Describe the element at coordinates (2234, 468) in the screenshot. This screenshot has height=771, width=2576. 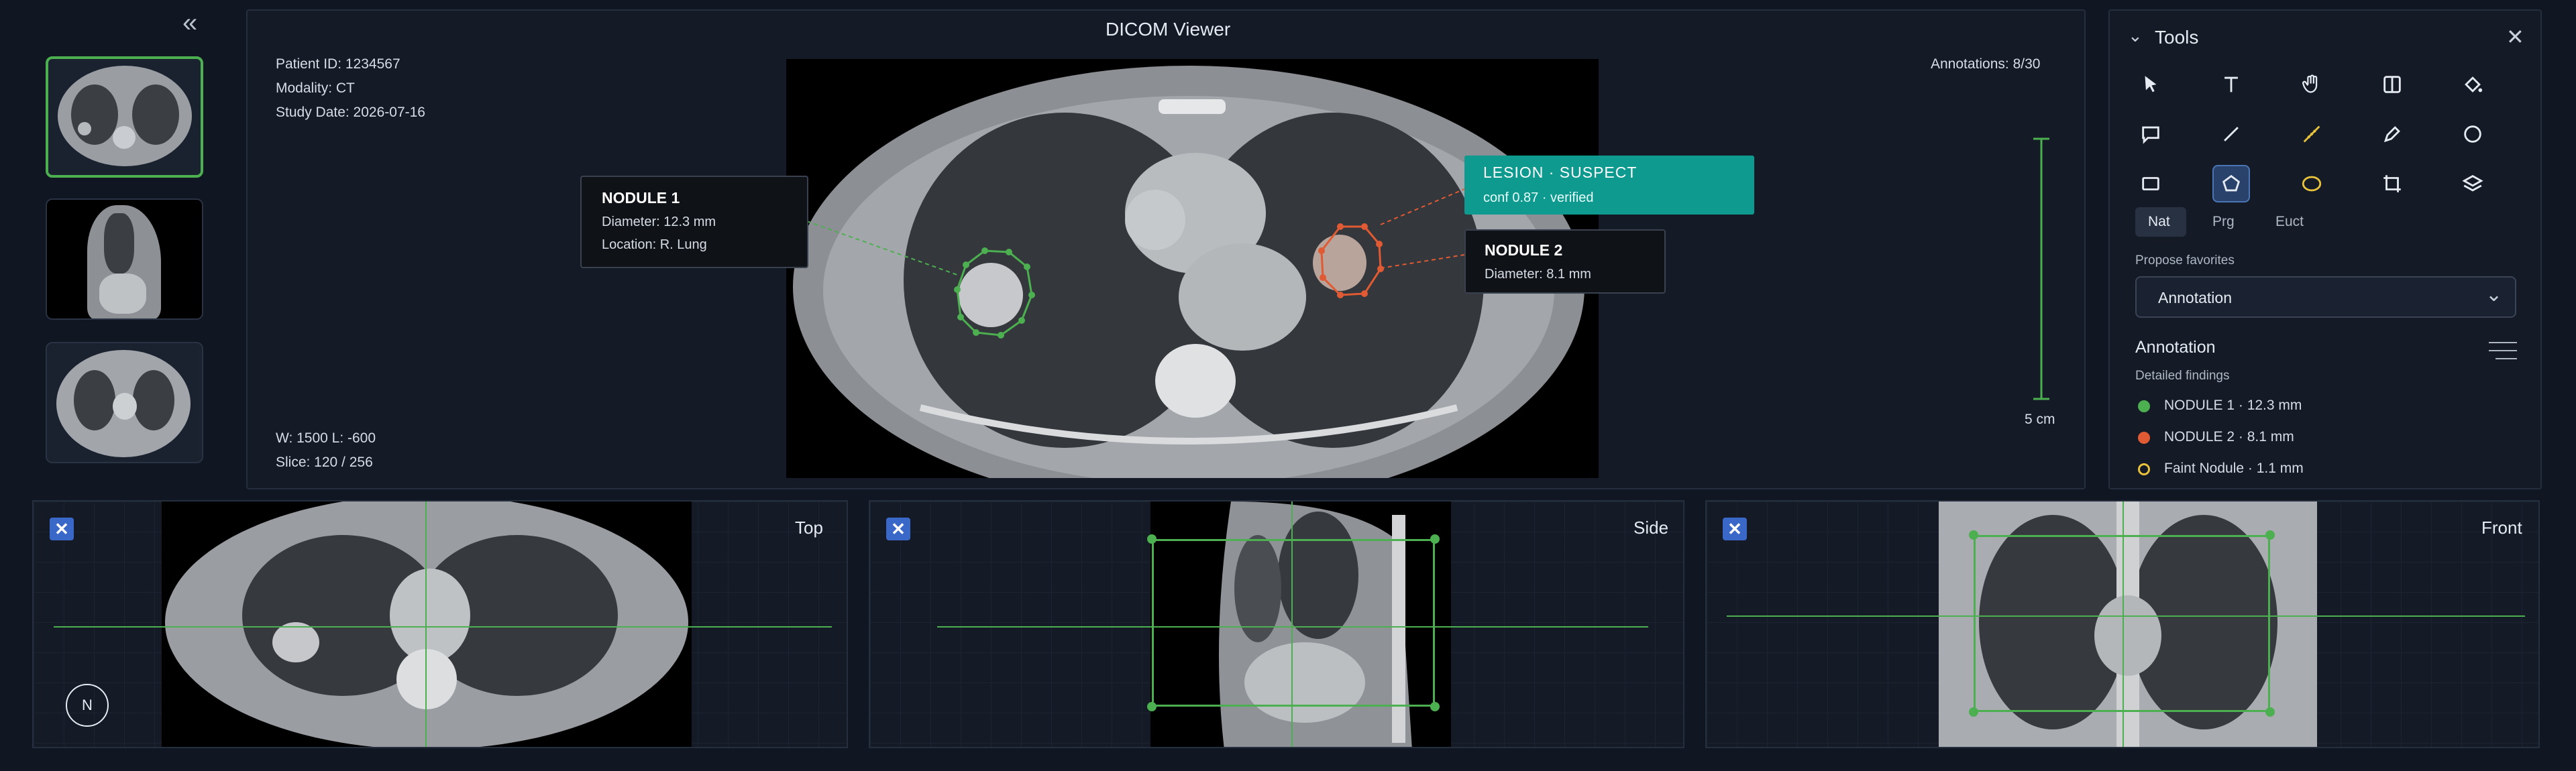
I see `finding-label: Faint Nodule · 1.1 mm` at that location.